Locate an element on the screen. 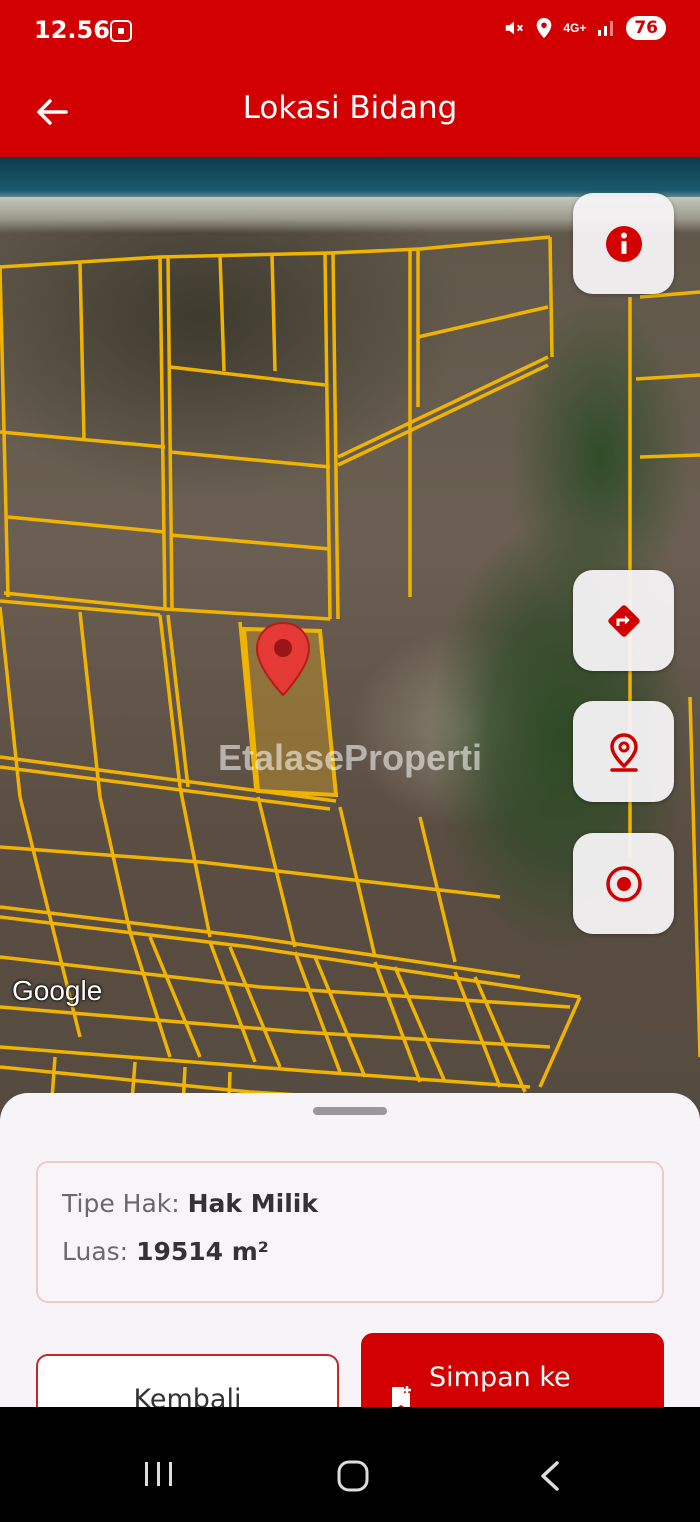  luas-value: 19514 m² is located at coordinates (202, 1251).